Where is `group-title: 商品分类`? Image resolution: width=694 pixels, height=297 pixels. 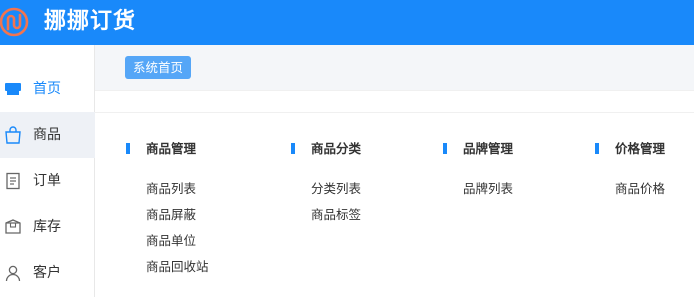
group-title: 商品分类 is located at coordinates (336, 148).